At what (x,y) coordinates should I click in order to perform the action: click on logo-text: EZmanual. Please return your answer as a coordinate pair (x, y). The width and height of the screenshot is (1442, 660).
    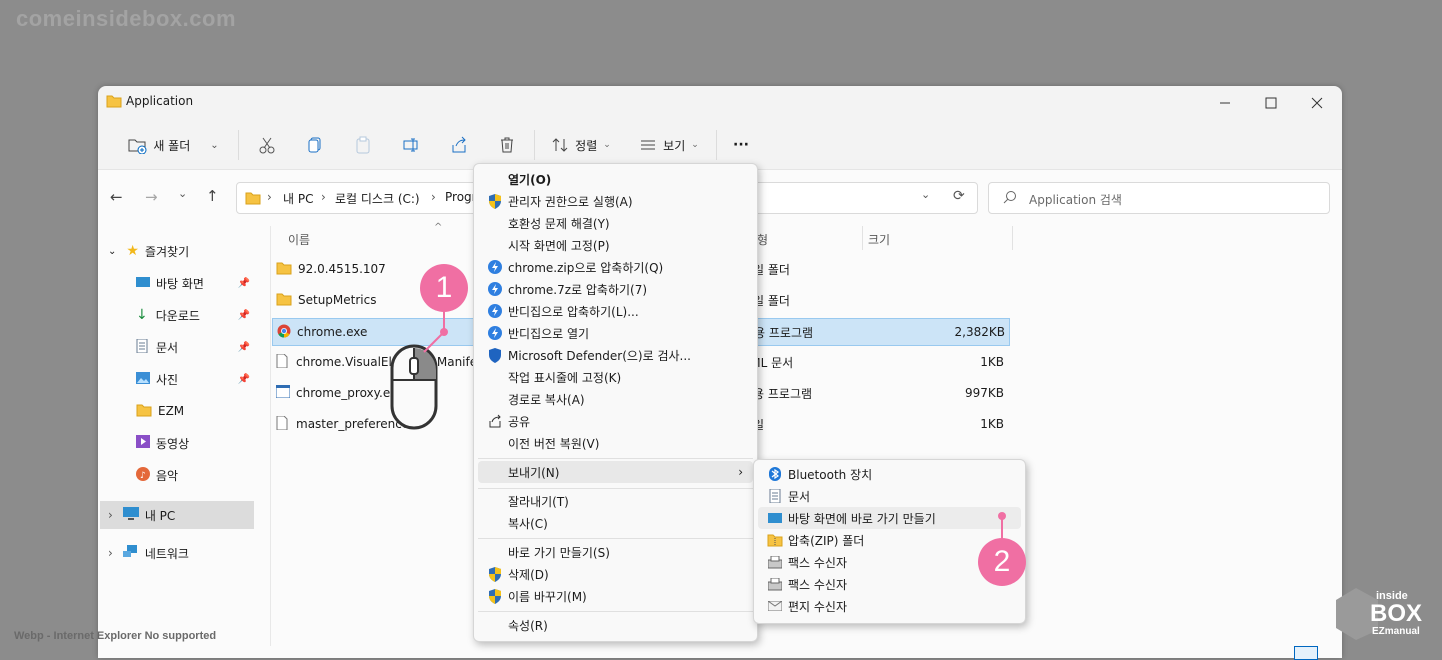
    Looking at the image, I should click on (1396, 631).